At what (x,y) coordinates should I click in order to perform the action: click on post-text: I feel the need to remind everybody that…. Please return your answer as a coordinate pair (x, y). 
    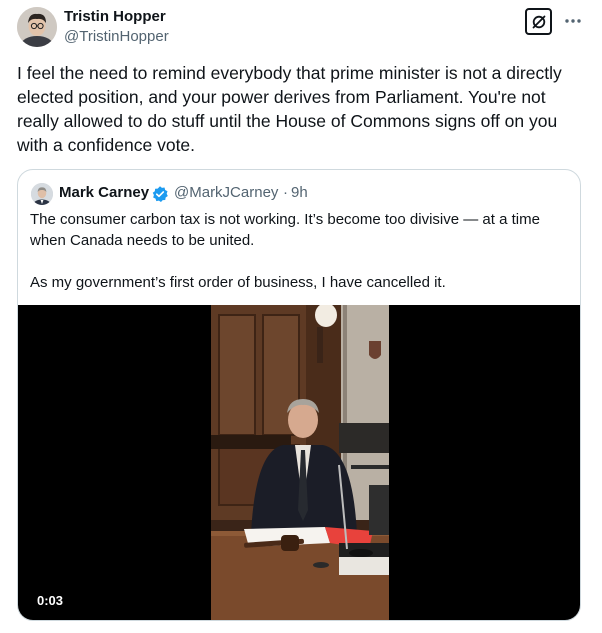
    Looking at the image, I should click on (289, 109).